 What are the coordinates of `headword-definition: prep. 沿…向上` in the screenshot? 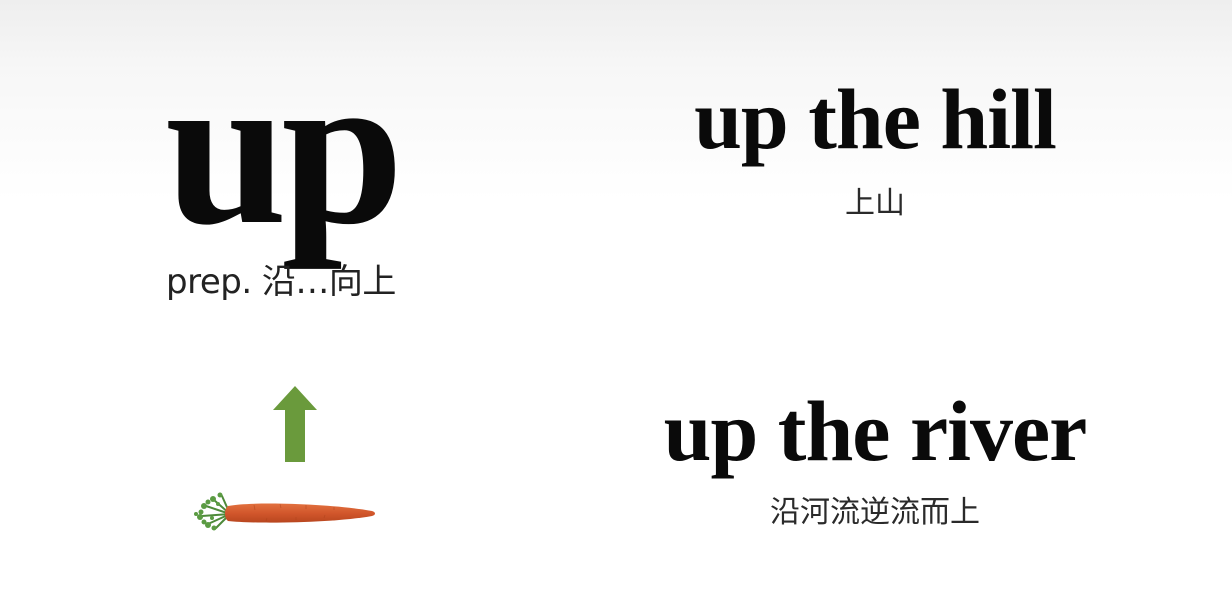 It's located at (281, 282).